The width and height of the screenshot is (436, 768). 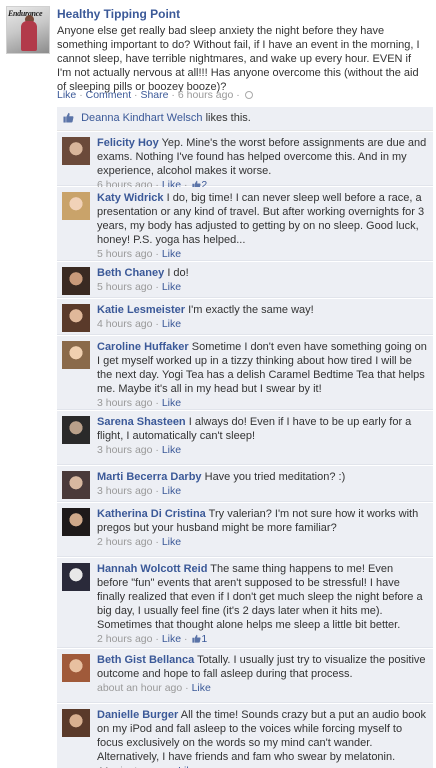 I want to click on comment-author-link: Sarena Shasteen, so click(x=141, y=422).